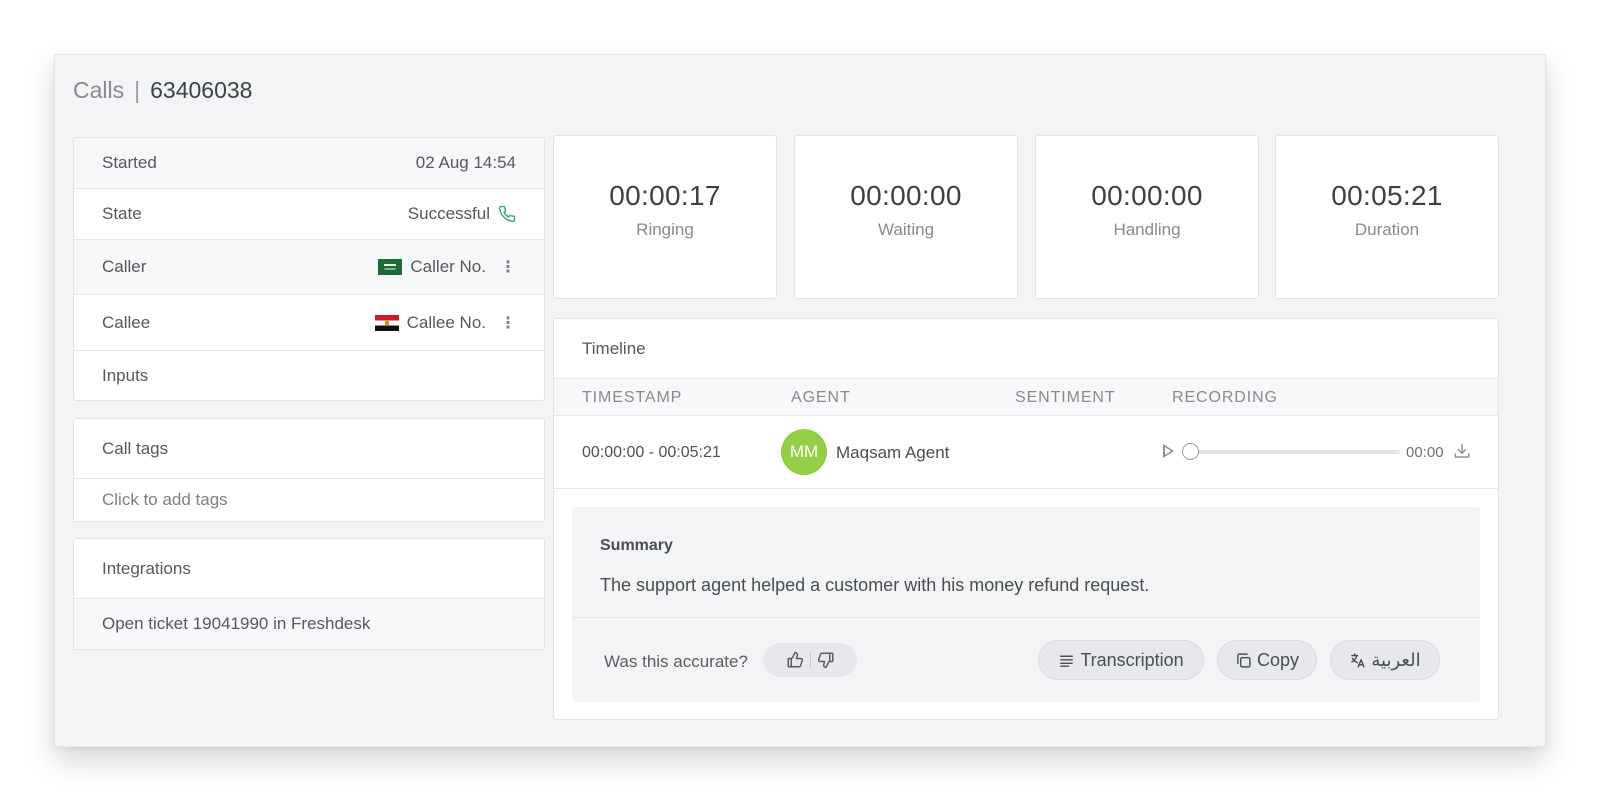  Describe the element at coordinates (1358, 660) in the screenshot. I see `translate-icon` at that location.